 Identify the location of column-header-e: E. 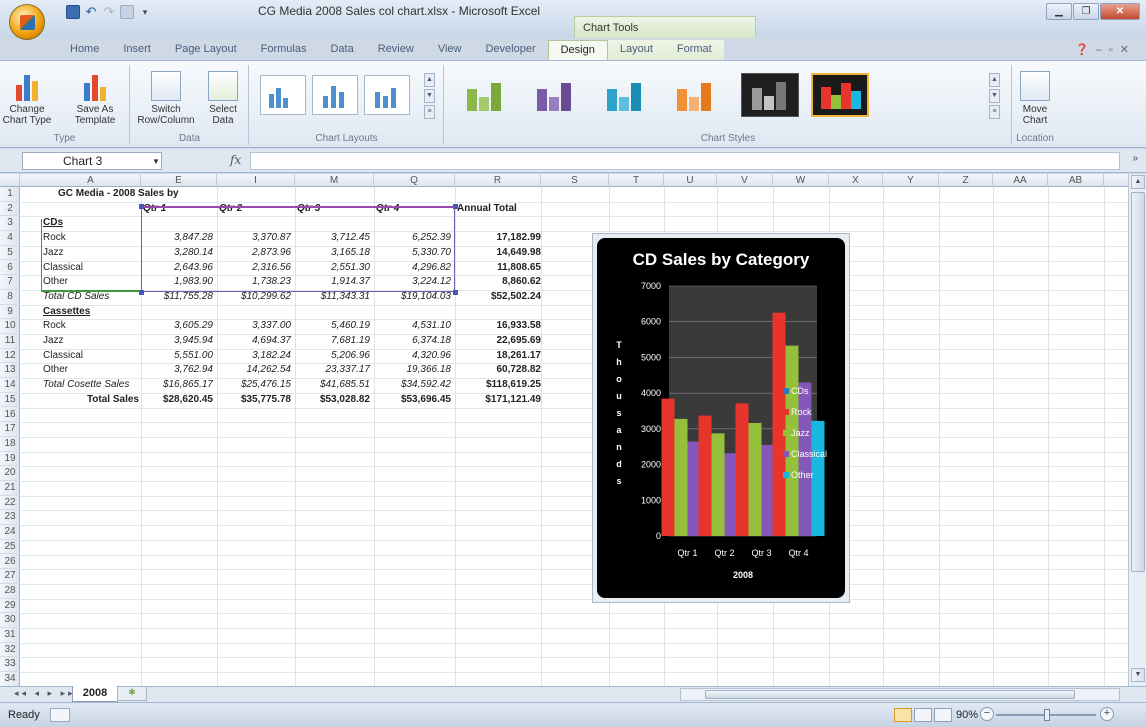
(179, 180).